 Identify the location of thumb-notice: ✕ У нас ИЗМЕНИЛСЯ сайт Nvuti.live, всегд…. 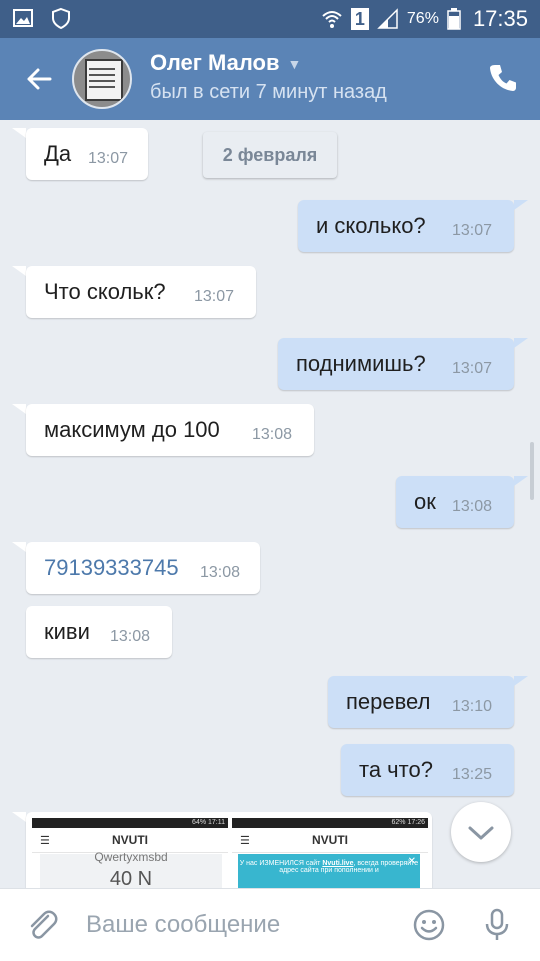
(329, 871).